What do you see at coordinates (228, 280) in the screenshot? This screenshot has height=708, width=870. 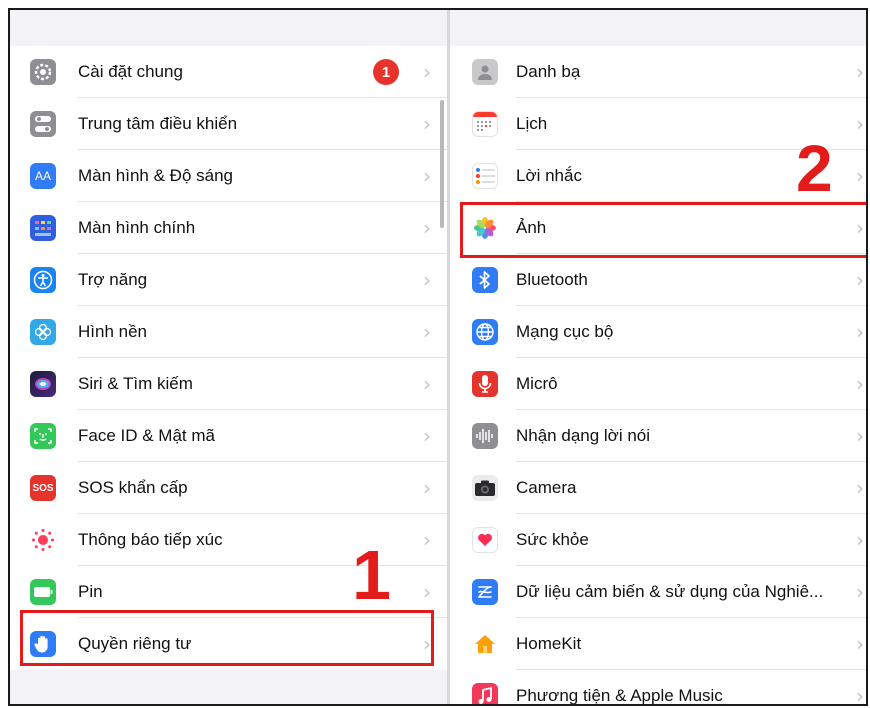 I see `sidebar-item-accessibility: Trợ năng ›` at bounding box center [228, 280].